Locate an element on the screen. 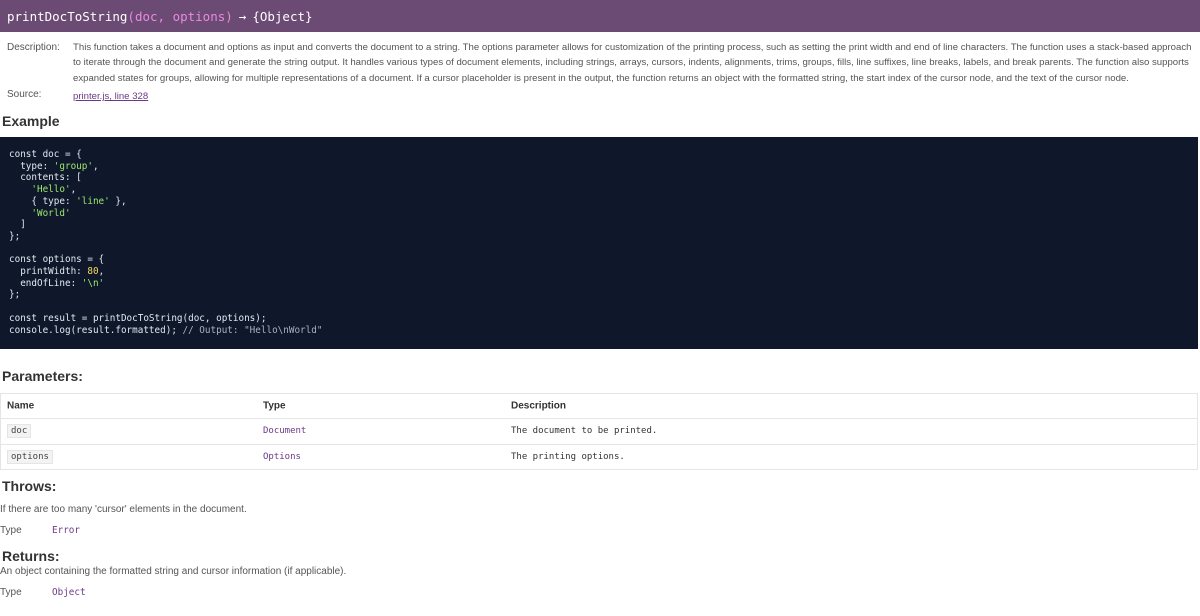  table-header-row: Name Type Description is located at coordinates (599, 406).